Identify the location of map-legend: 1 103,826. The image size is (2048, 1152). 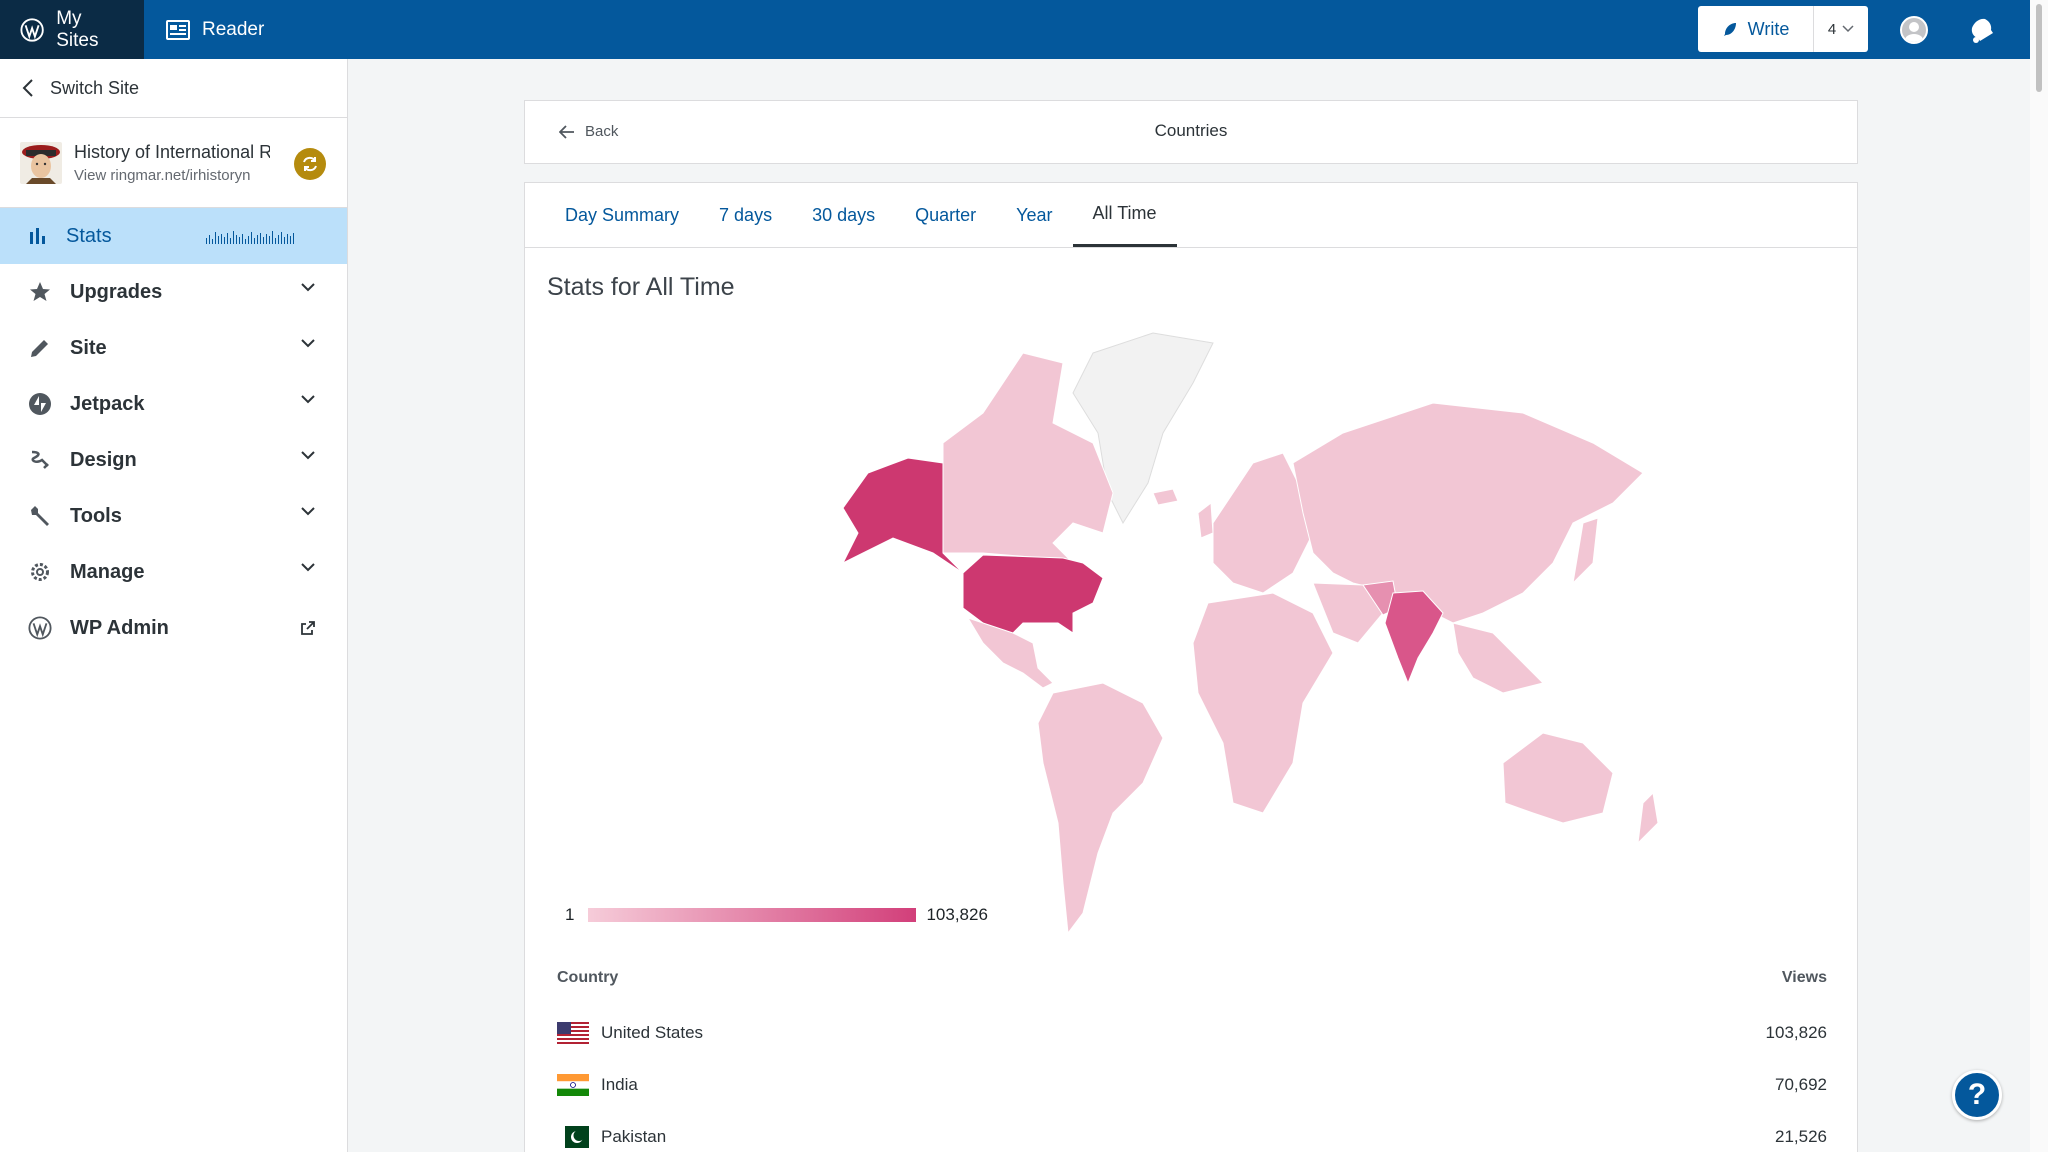
(776, 915).